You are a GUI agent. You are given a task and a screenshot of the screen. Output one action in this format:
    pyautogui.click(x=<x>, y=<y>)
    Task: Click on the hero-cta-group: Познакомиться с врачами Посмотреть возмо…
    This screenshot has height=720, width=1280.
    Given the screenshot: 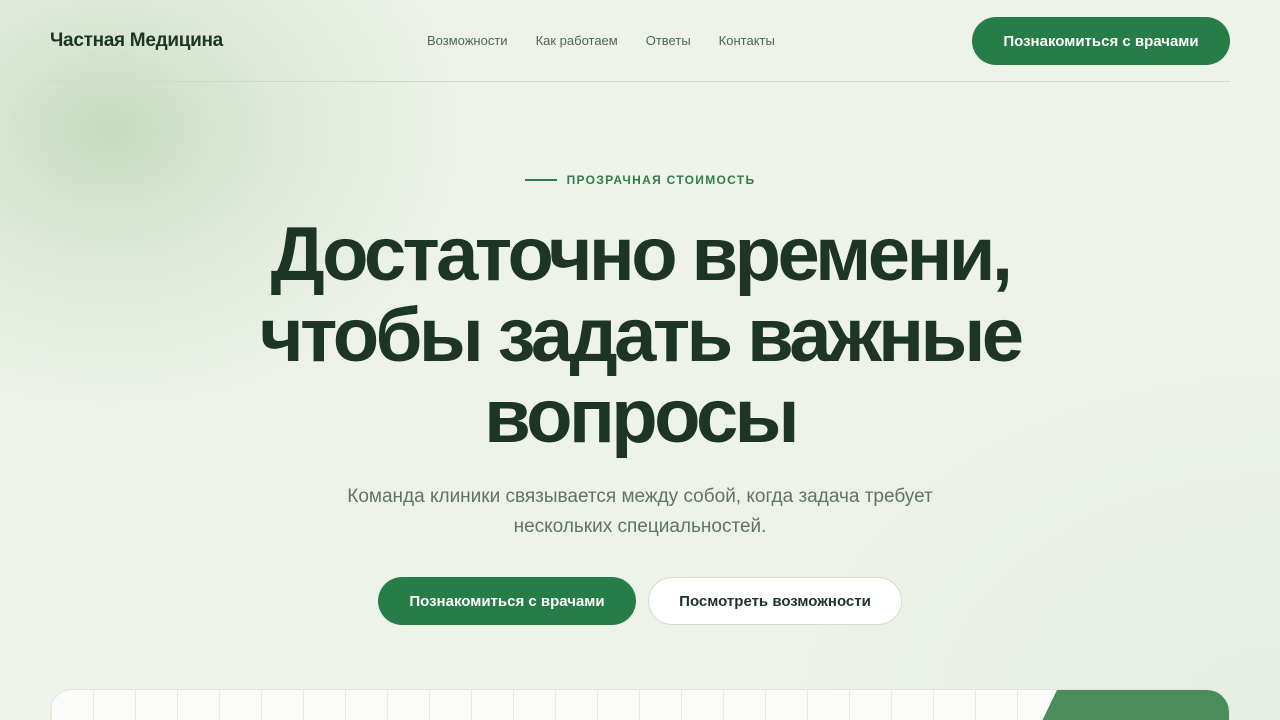 What is the action you would take?
    pyautogui.click(x=640, y=601)
    